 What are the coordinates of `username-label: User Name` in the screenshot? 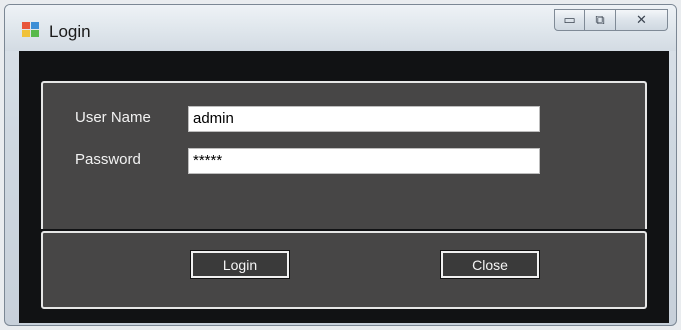 It's located at (113, 117).